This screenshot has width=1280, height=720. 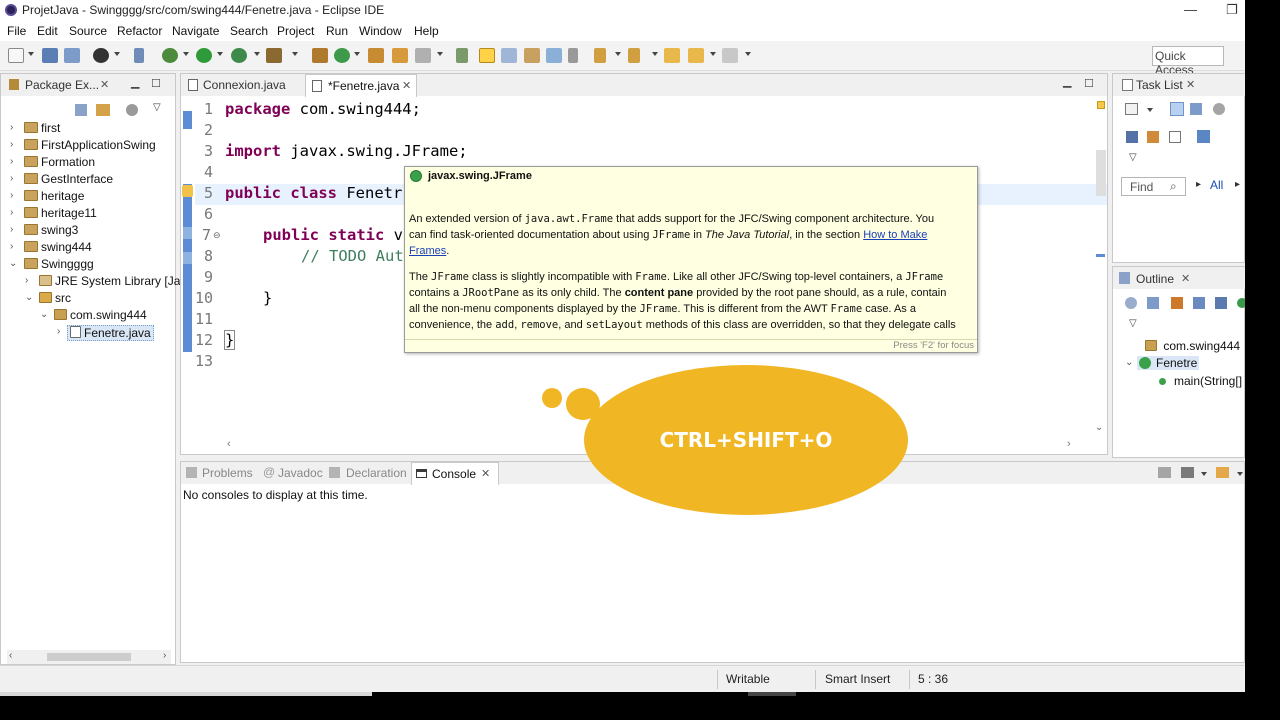 I want to click on tab-task-list: Task List, so click(x=1159, y=85).